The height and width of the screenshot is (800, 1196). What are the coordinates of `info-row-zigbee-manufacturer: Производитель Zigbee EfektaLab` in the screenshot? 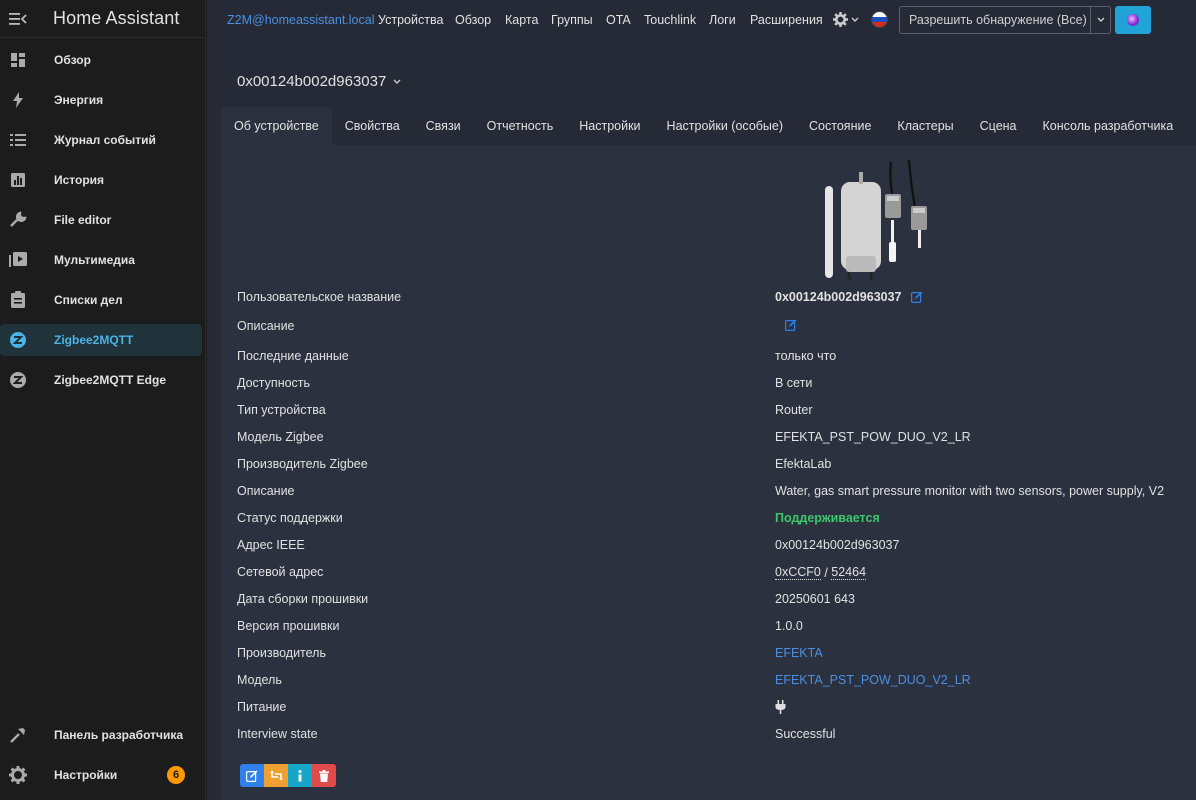 It's located at (712, 465).